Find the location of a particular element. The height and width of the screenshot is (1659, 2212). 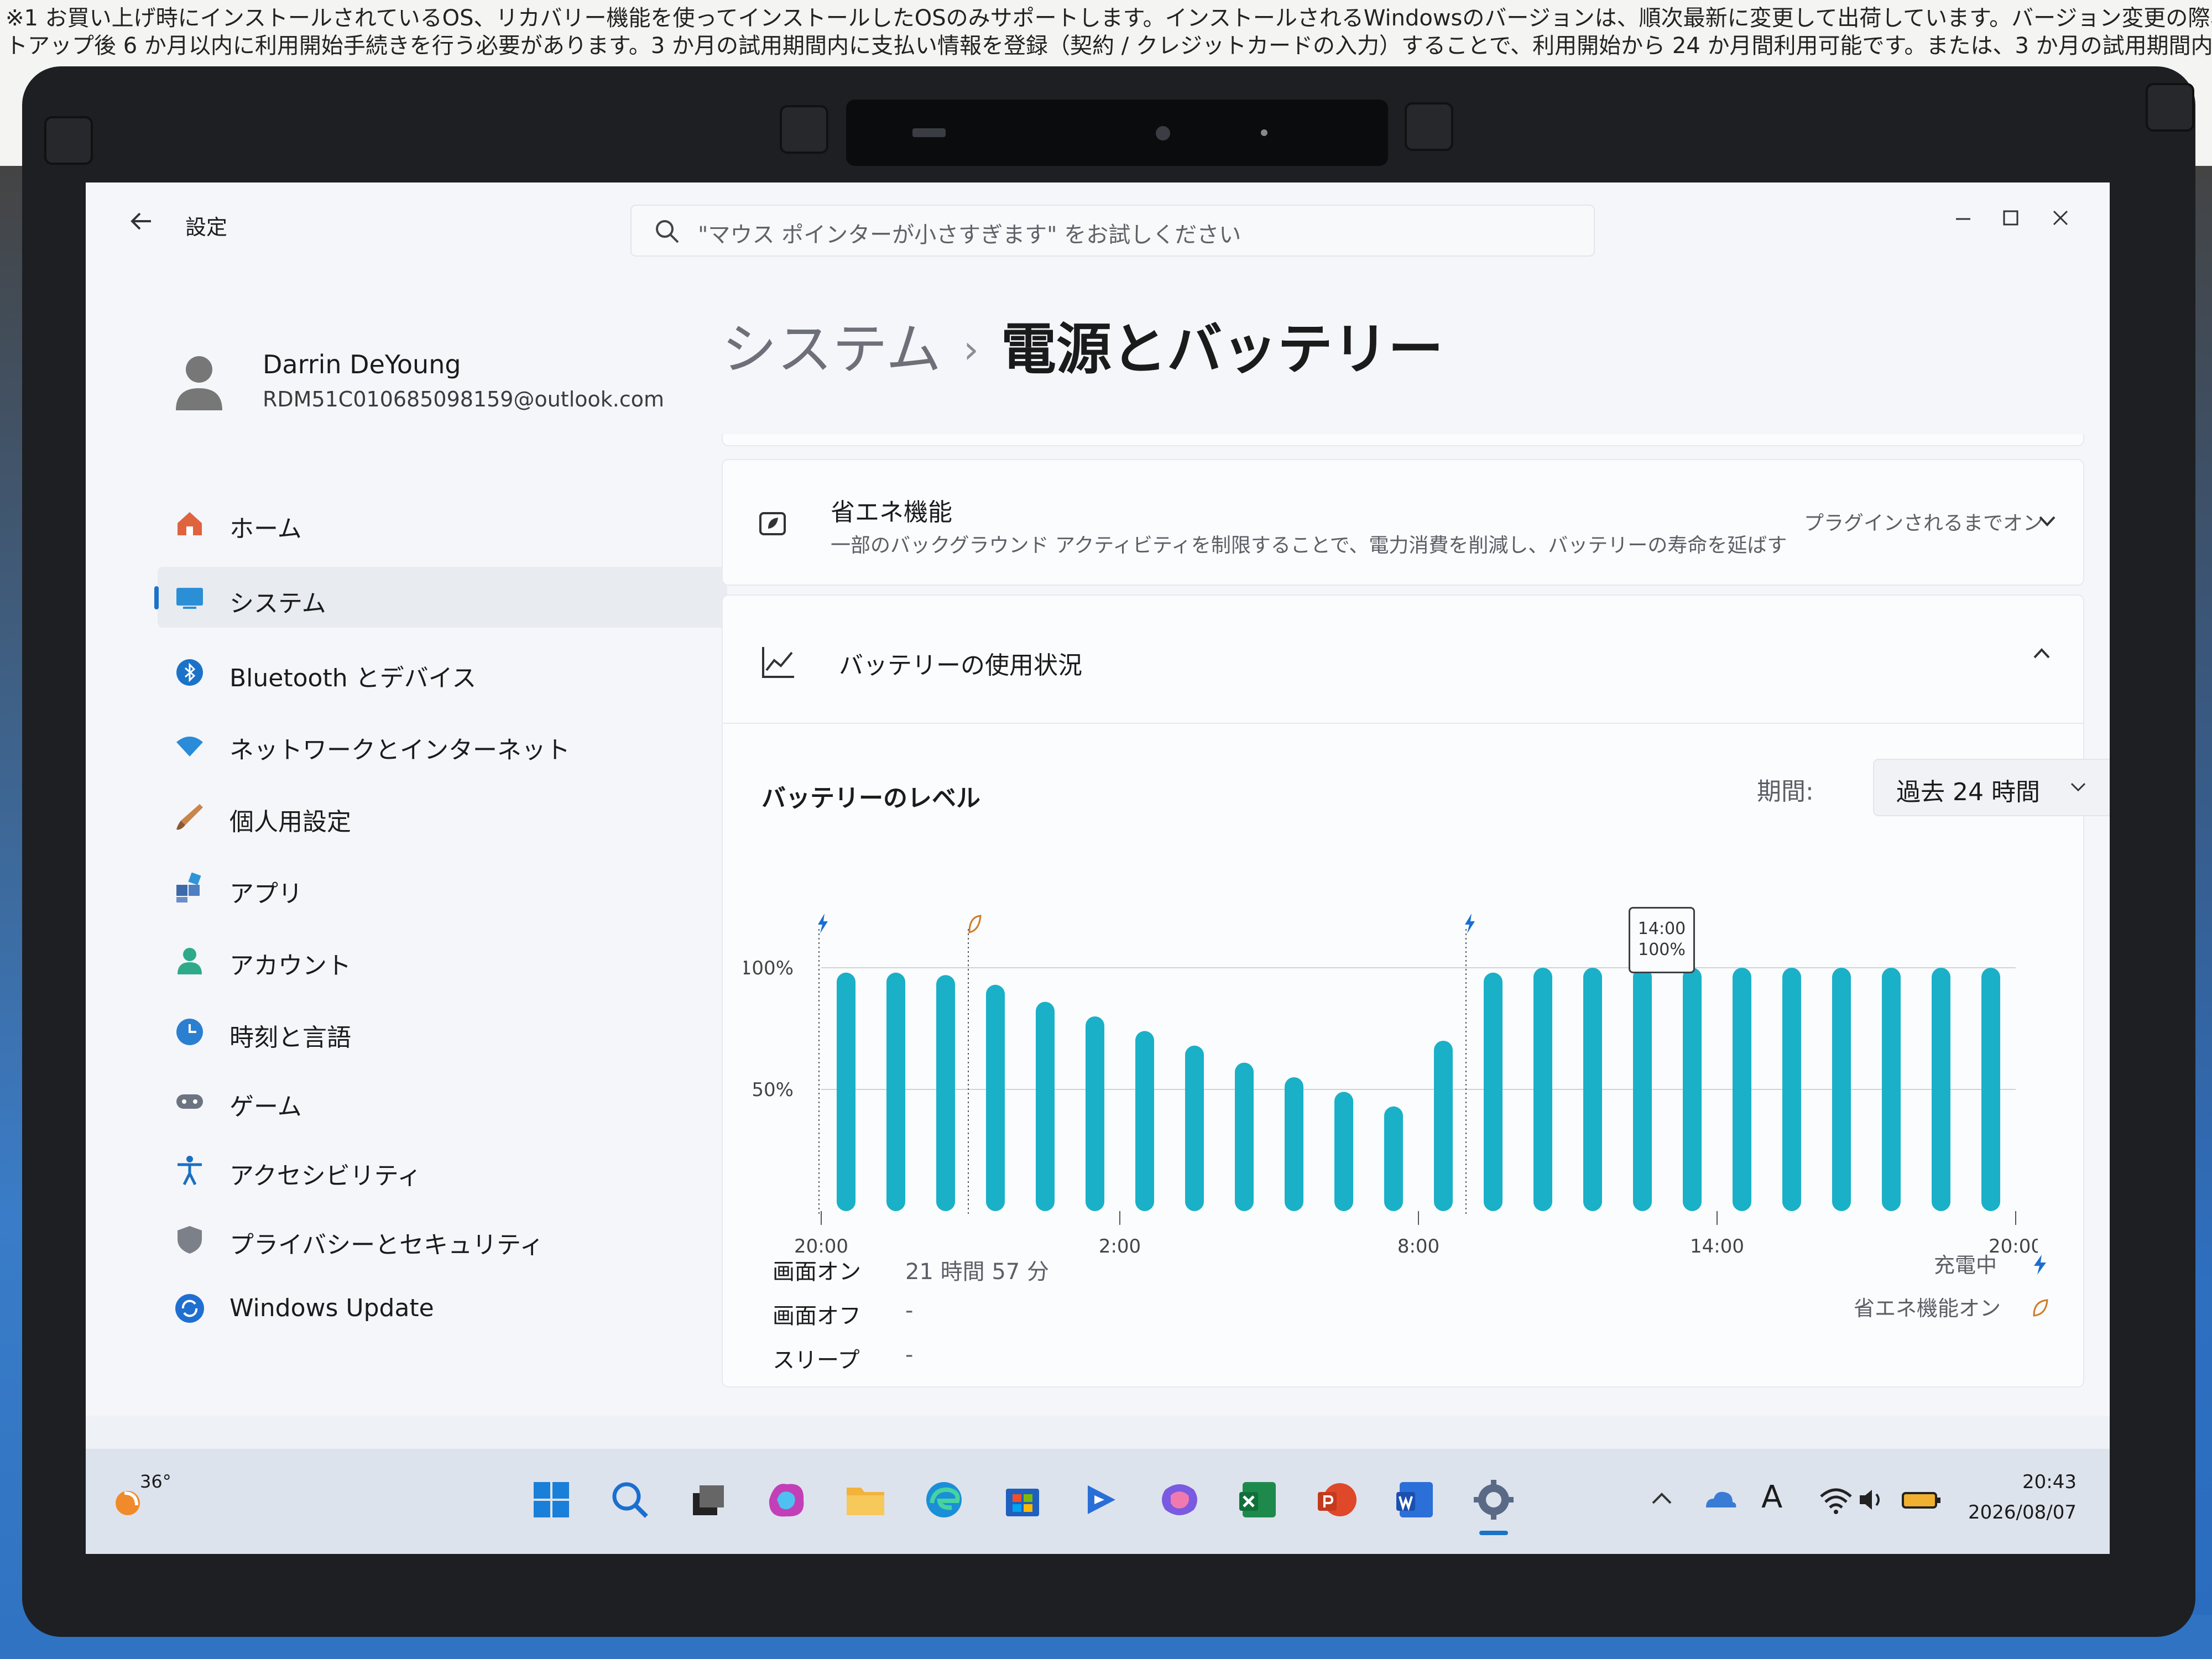

powerpoint-icon is located at coordinates (1336, 1500).